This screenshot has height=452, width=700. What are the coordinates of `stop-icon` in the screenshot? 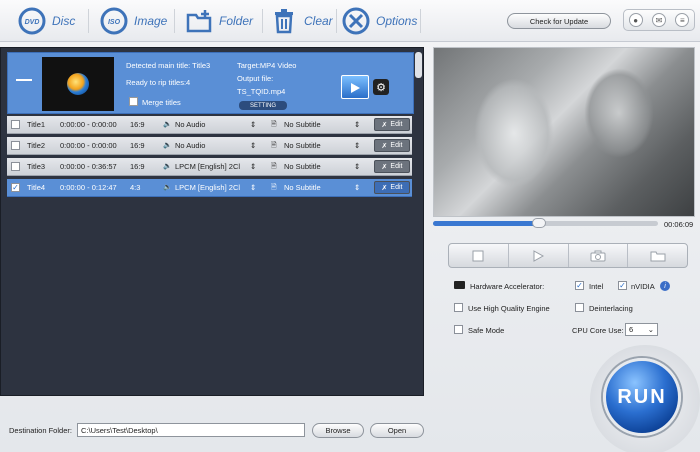 It's located at (478, 255).